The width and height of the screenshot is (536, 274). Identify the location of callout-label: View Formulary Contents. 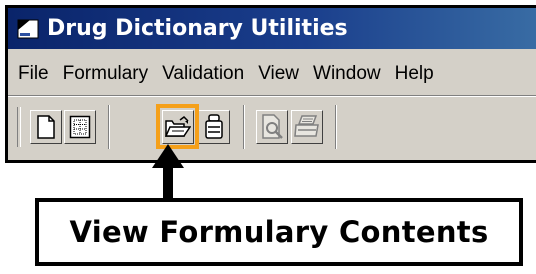
(279, 232).